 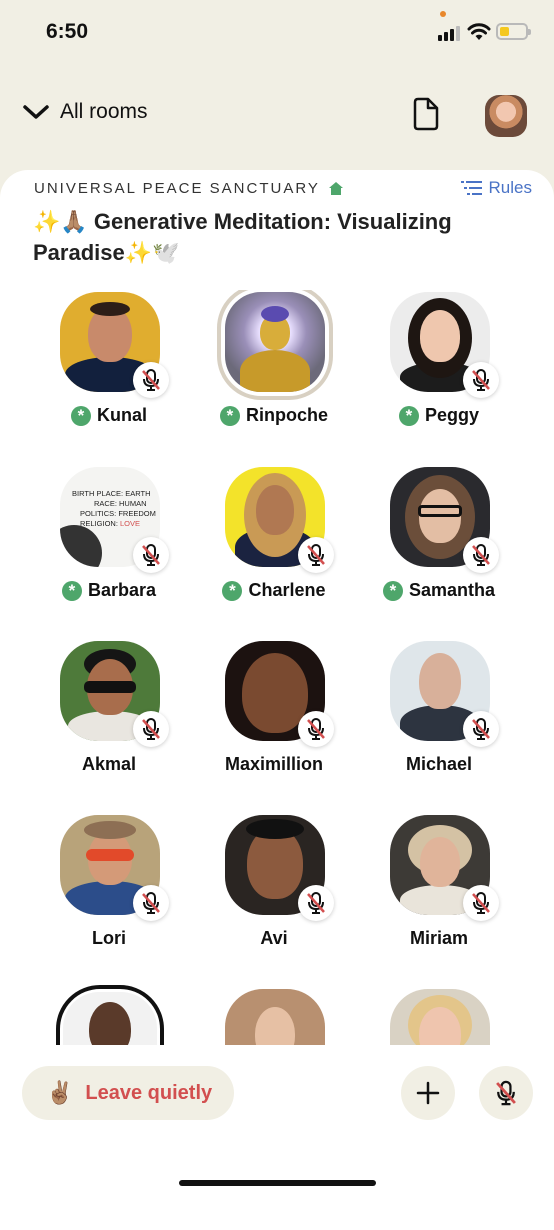 What do you see at coordinates (149, 1092) in the screenshot?
I see `leave-quietly-label: Leave quietly` at bounding box center [149, 1092].